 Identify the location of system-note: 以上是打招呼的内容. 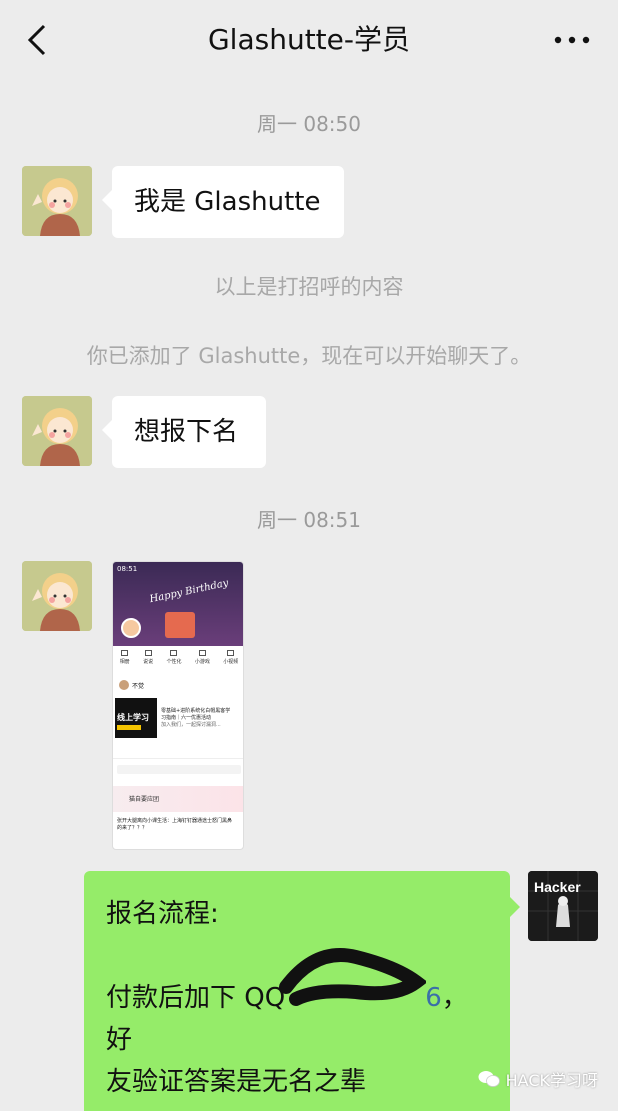
(309, 287).